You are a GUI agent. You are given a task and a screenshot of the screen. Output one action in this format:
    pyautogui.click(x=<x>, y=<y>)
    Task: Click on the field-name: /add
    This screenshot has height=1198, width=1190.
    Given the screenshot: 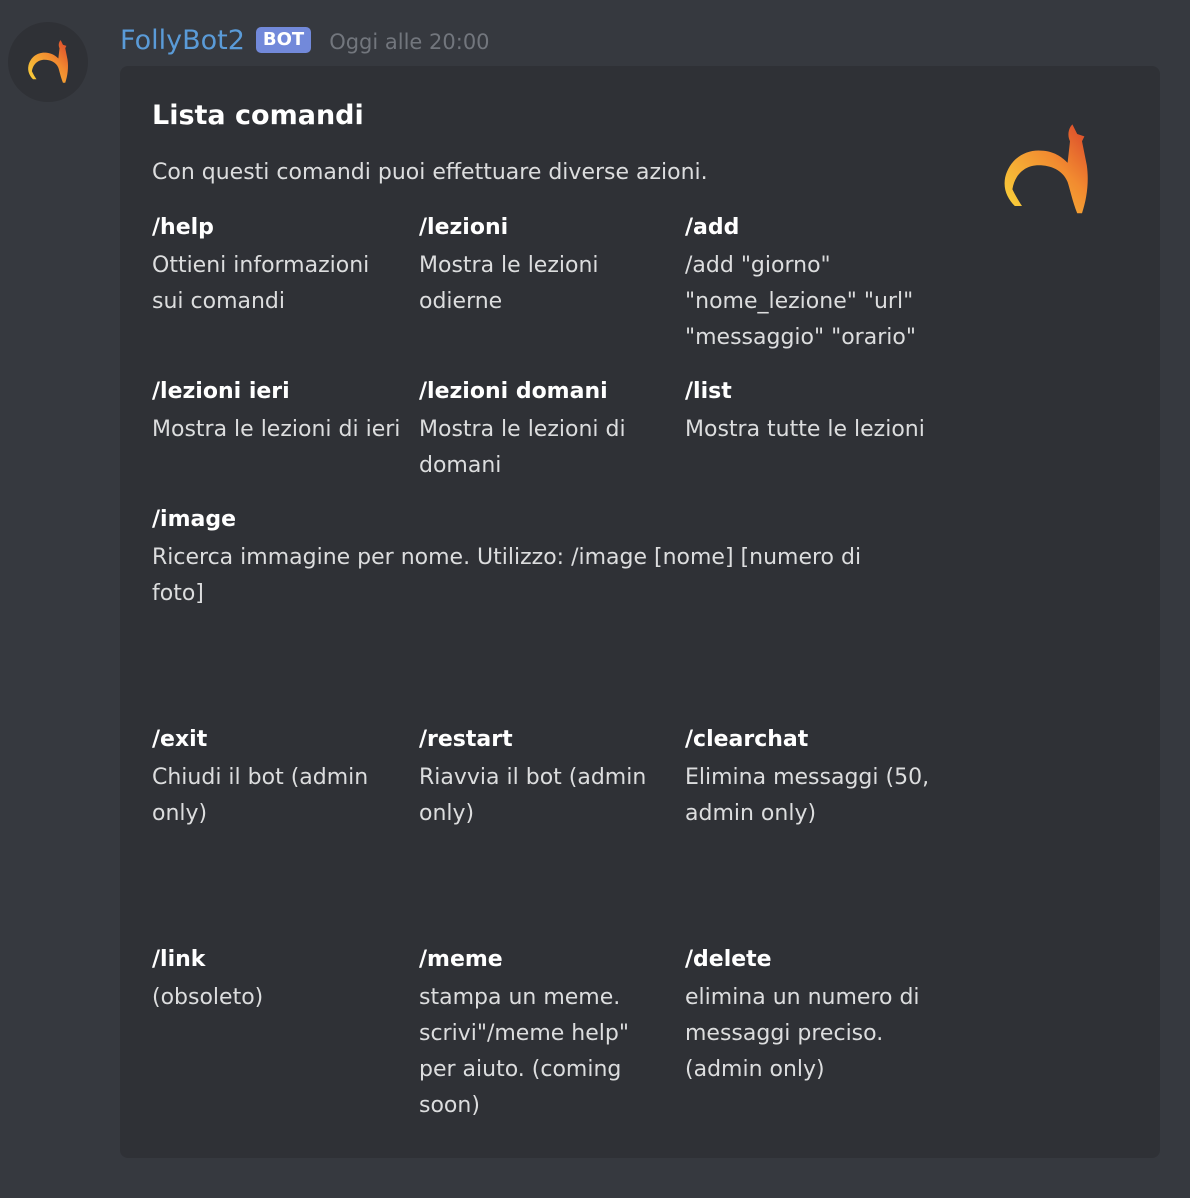 What is the action you would take?
    pyautogui.click(x=712, y=227)
    